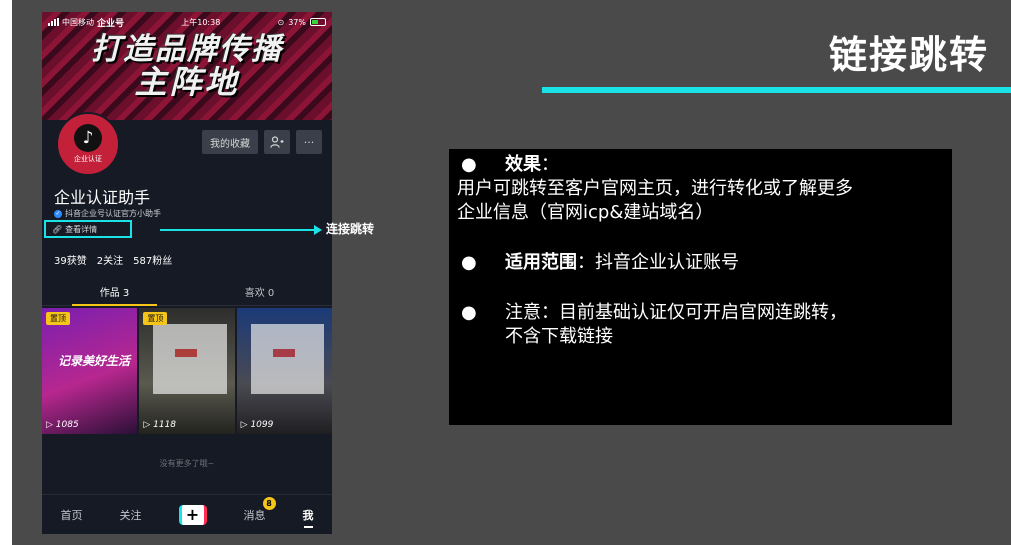  Describe the element at coordinates (309, 142) in the screenshot. I see `more-button: ···` at that location.